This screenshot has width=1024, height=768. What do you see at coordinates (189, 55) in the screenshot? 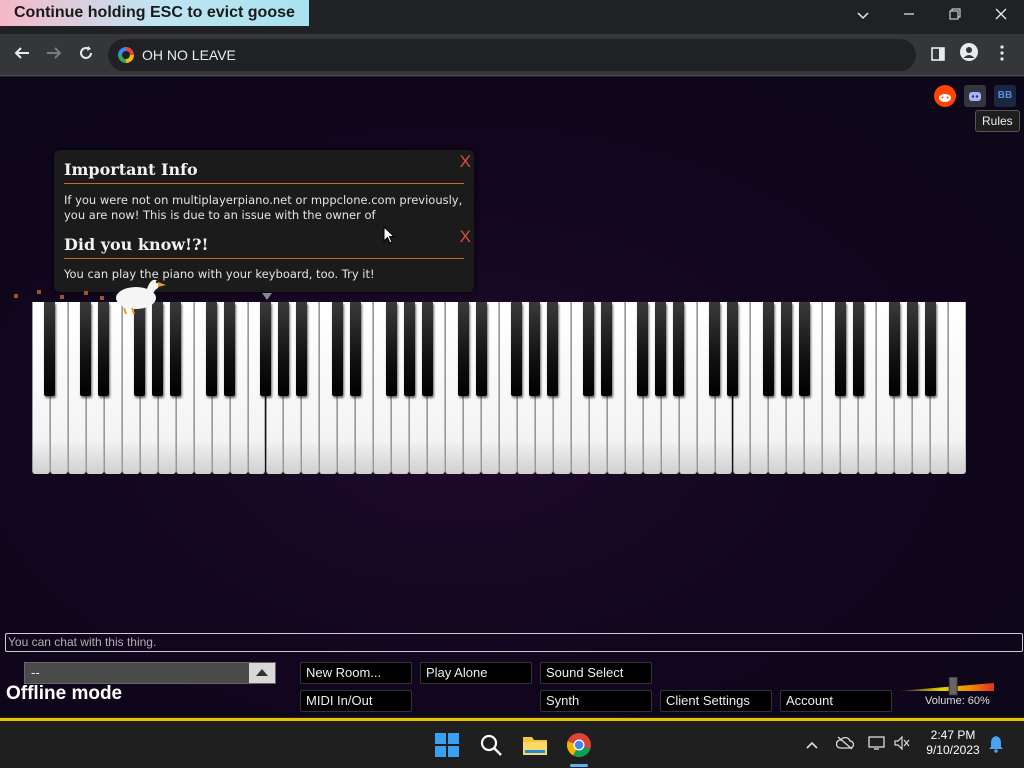
I see `url-text: OH NO LEAVE` at bounding box center [189, 55].